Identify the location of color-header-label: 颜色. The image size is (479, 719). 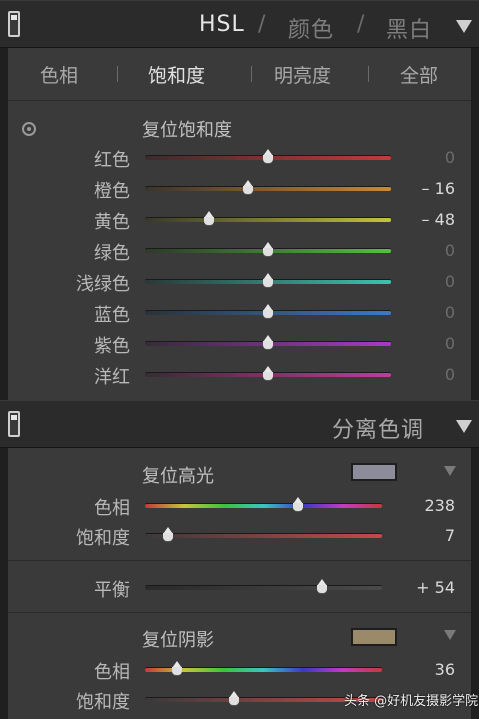
(311, 28).